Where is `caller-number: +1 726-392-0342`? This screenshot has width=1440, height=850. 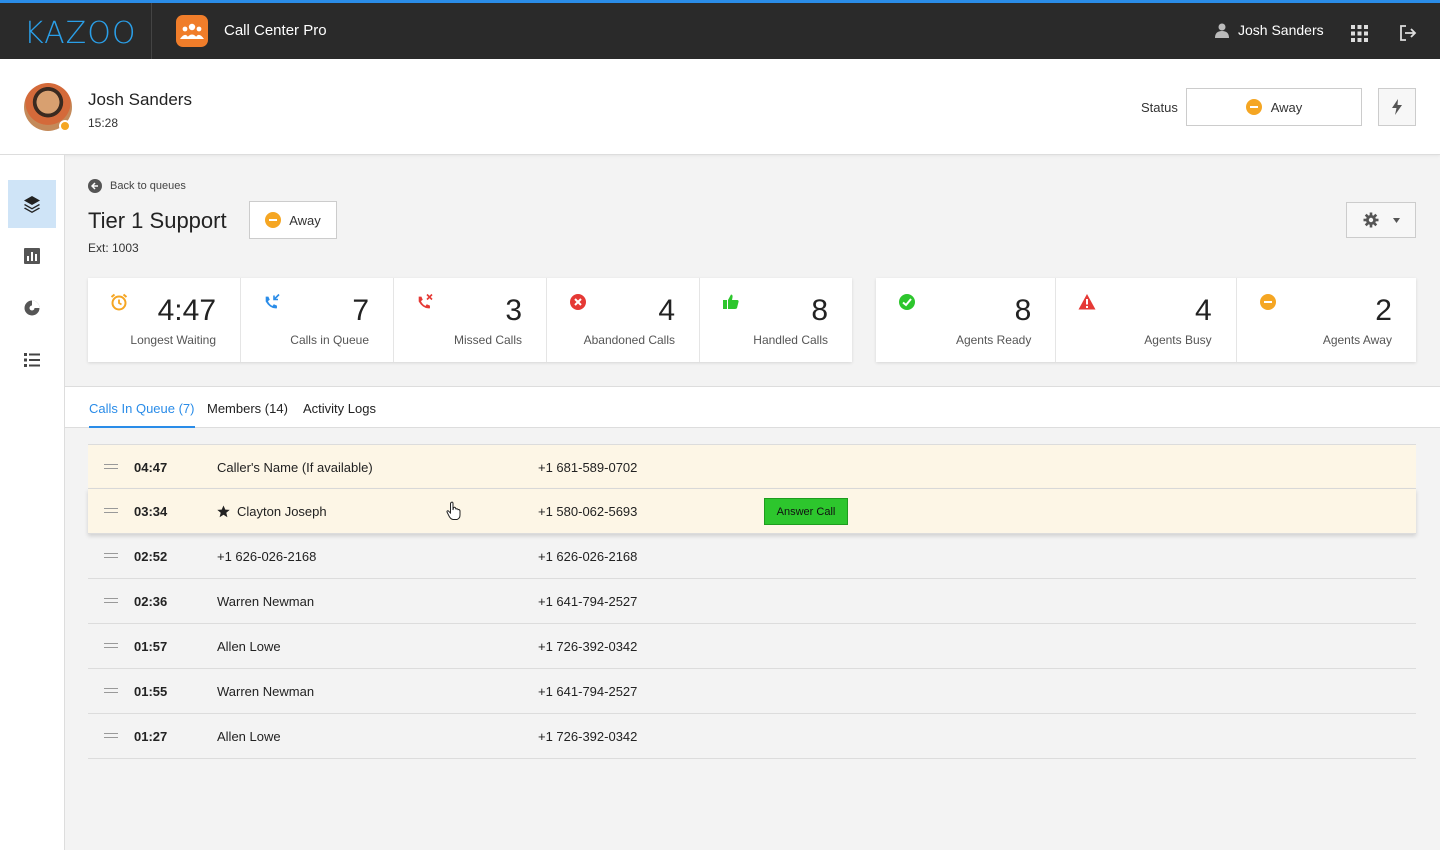
caller-number: +1 726-392-0342 is located at coordinates (588, 646).